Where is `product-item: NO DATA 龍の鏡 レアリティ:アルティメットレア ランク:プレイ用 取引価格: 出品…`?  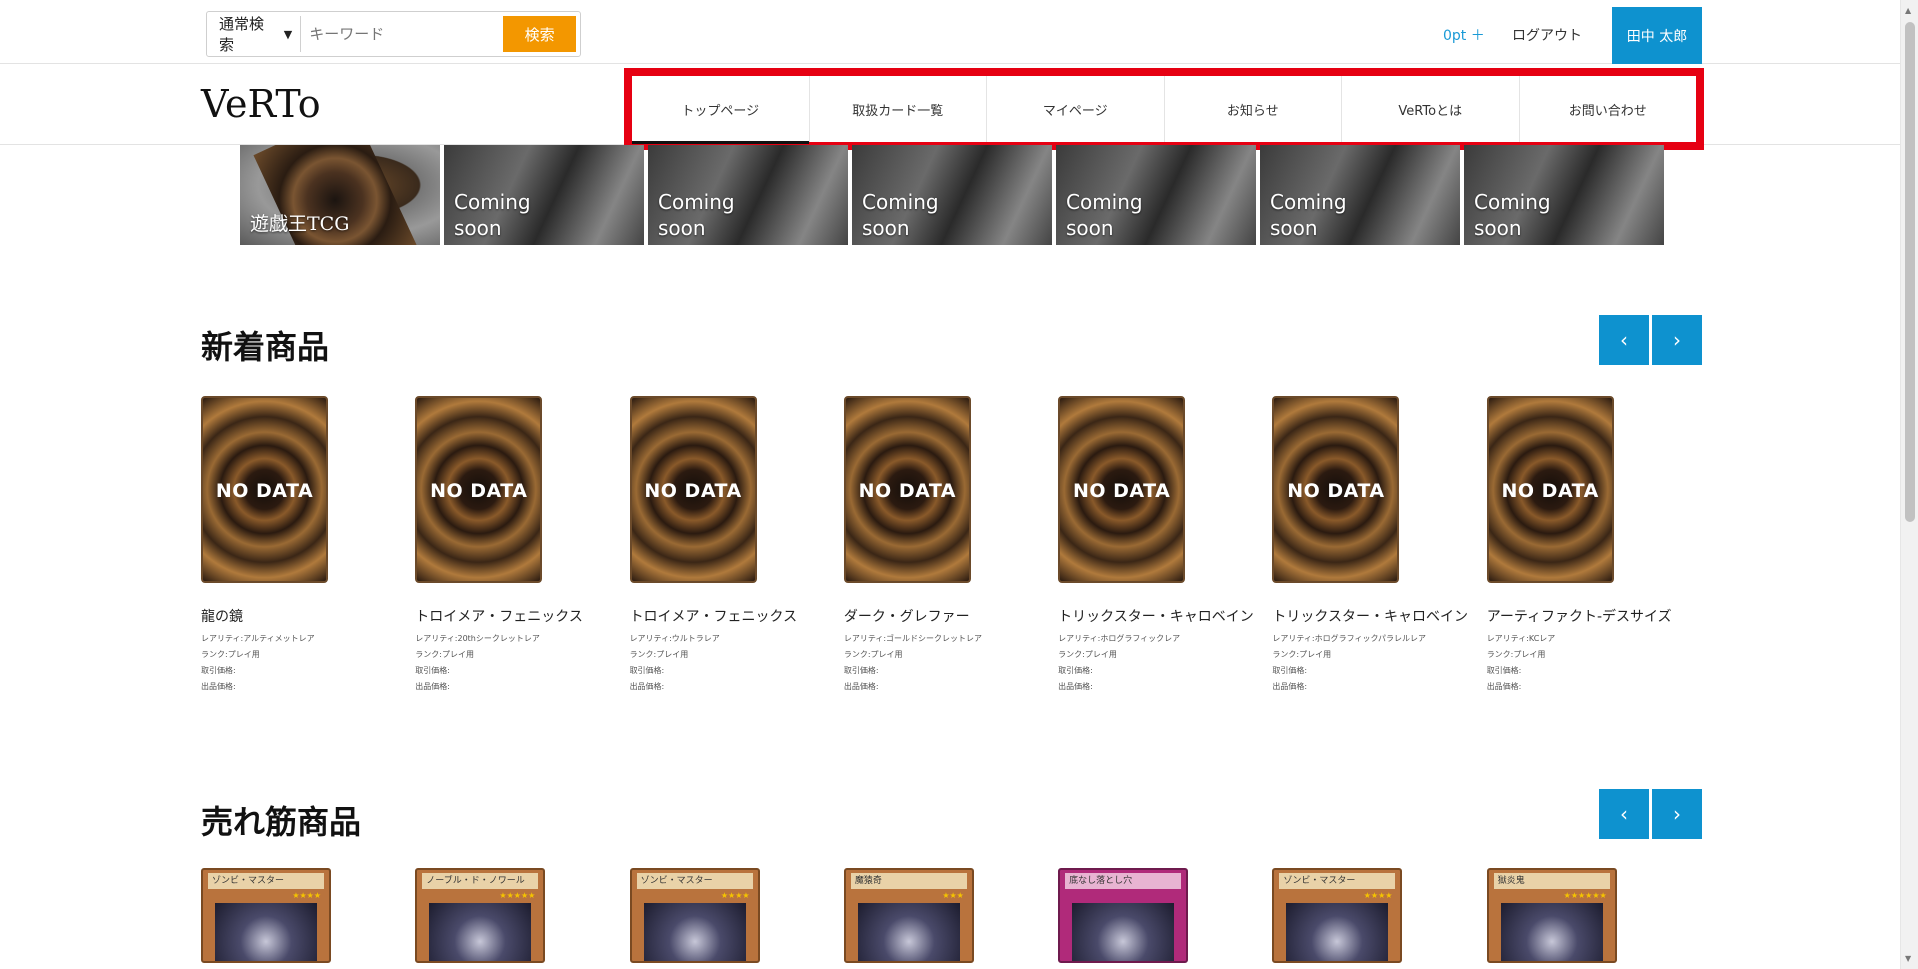 product-item: NO DATA 龍の鏡 レアリティ:アルティメットレア ランク:プレイ用 取引価格: 出品… is located at coordinates (308, 545).